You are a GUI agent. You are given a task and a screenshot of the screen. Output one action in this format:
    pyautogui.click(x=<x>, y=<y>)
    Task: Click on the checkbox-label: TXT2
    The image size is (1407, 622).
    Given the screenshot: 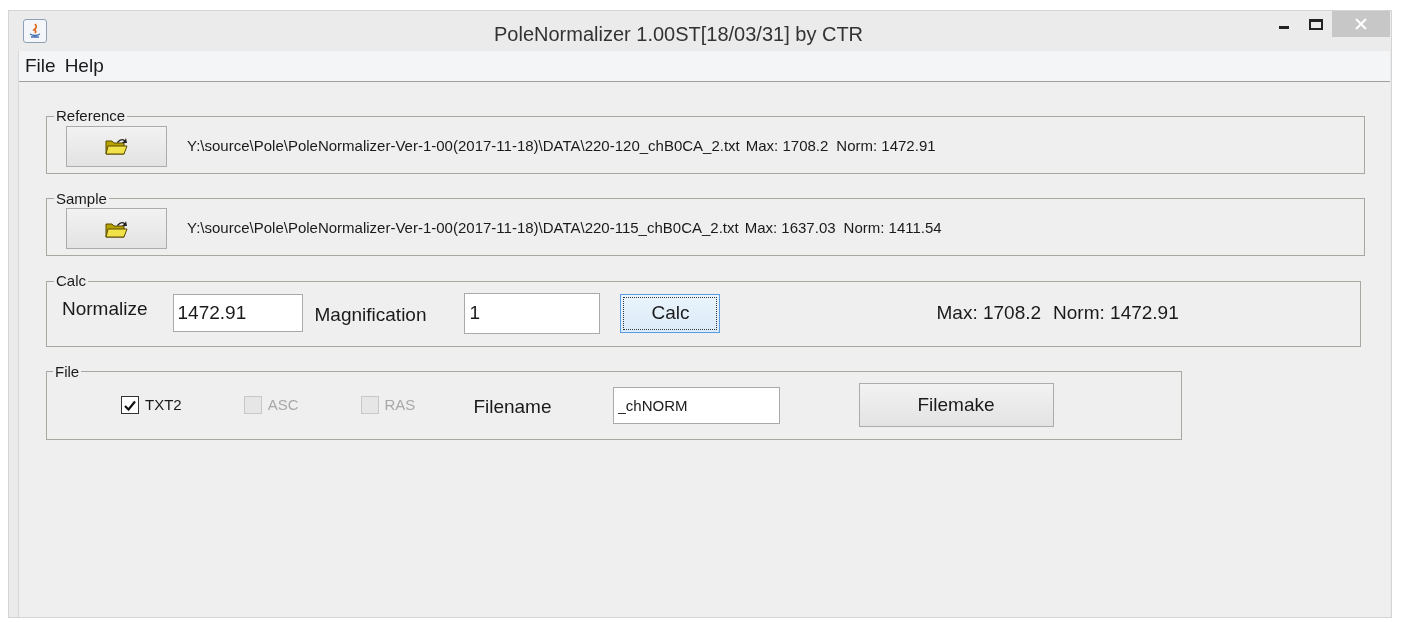 What is the action you would take?
    pyautogui.click(x=163, y=404)
    